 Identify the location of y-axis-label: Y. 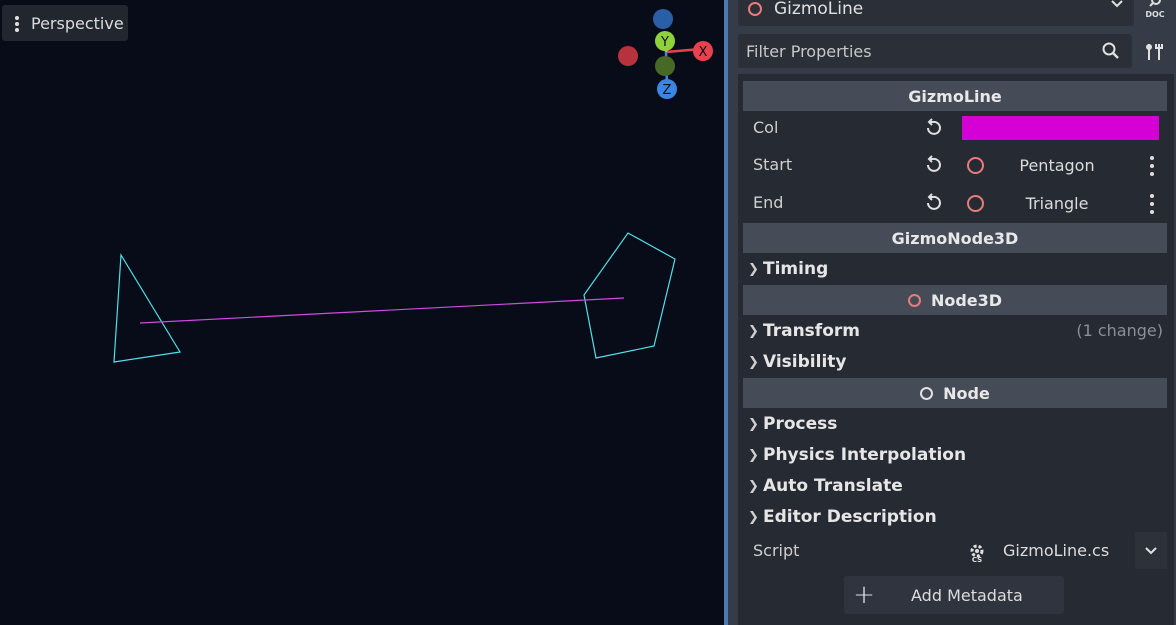
(664, 42).